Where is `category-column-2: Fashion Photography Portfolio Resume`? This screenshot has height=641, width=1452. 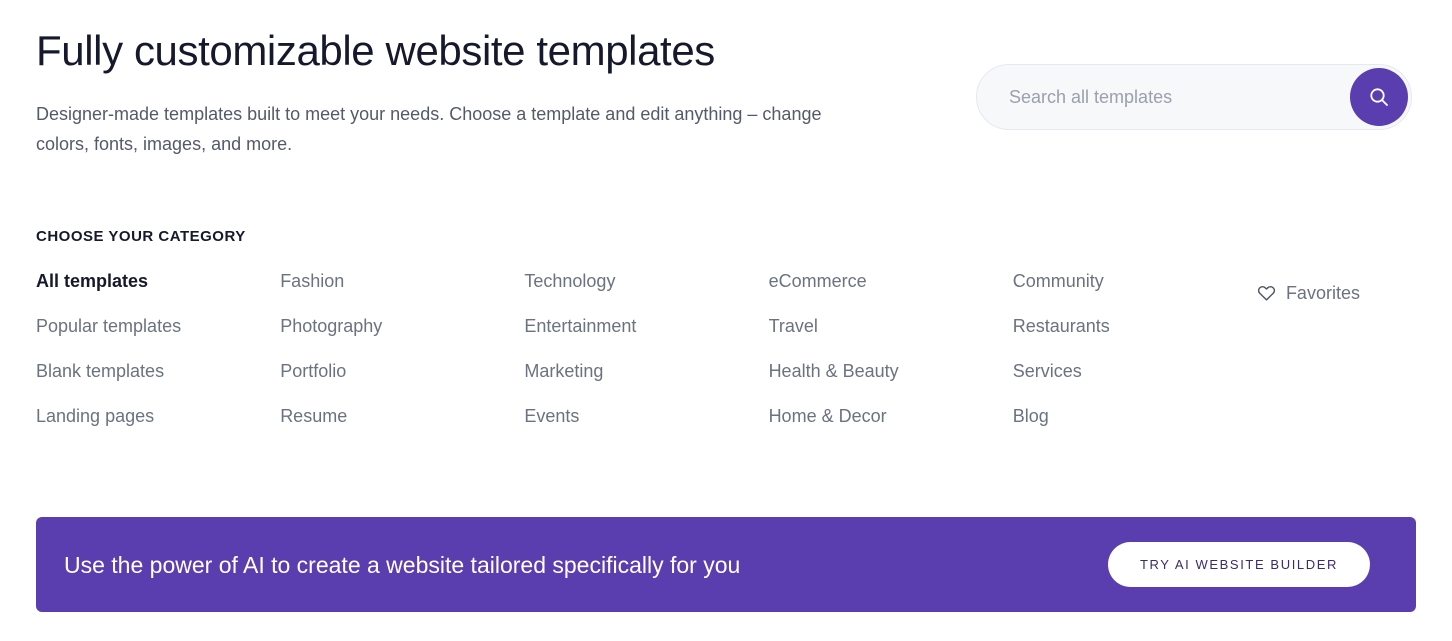
category-column-2: Fashion Photography Portfolio Resume is located at coordinates (402, 360).